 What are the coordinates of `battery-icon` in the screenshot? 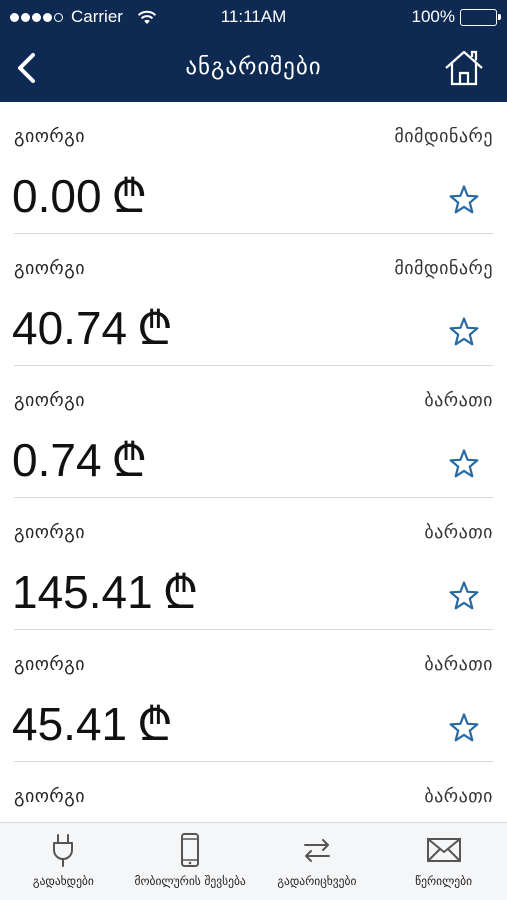 It's located at (480, 17).